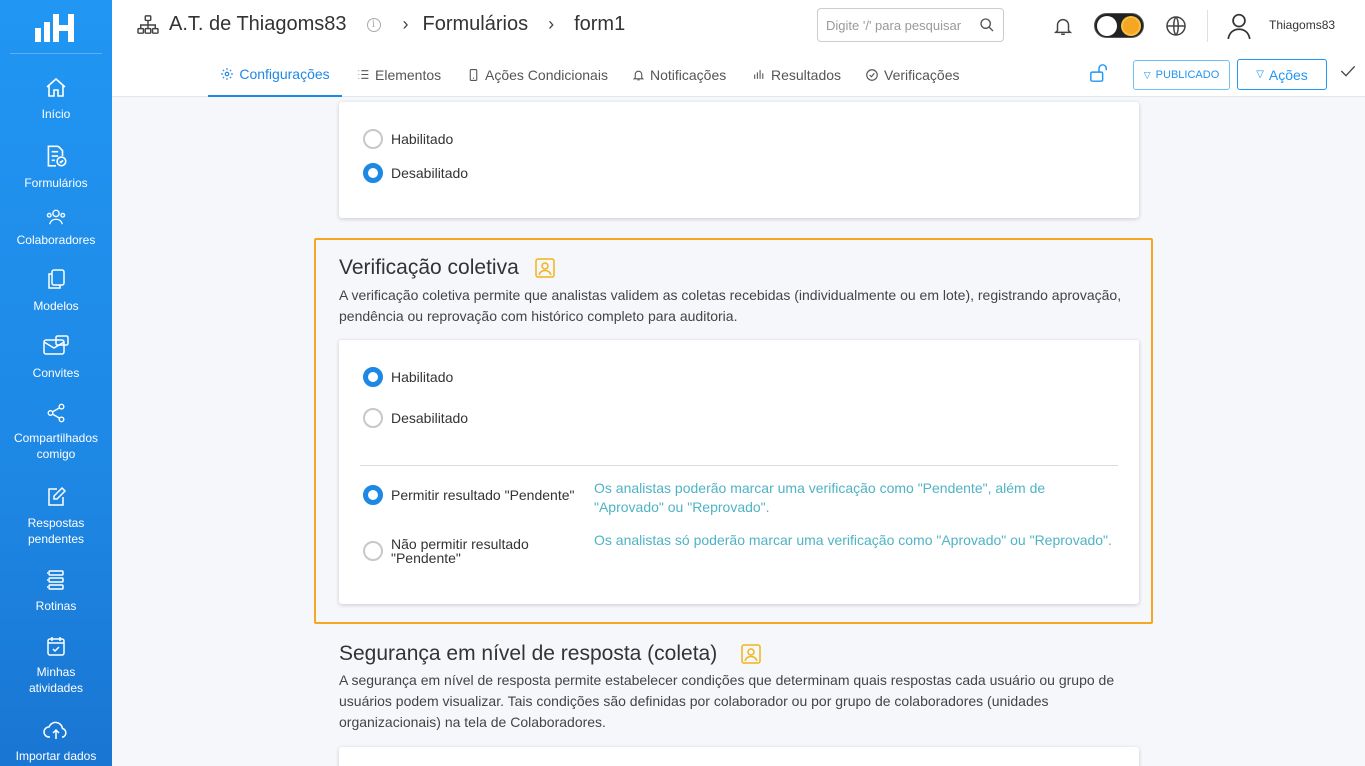 The height and width of the screenshot is (766, 1365). Describe the element at coordinates (258, 24) in the screenshot. I see `org-name: A.T. de Thiagoms83` at that location.